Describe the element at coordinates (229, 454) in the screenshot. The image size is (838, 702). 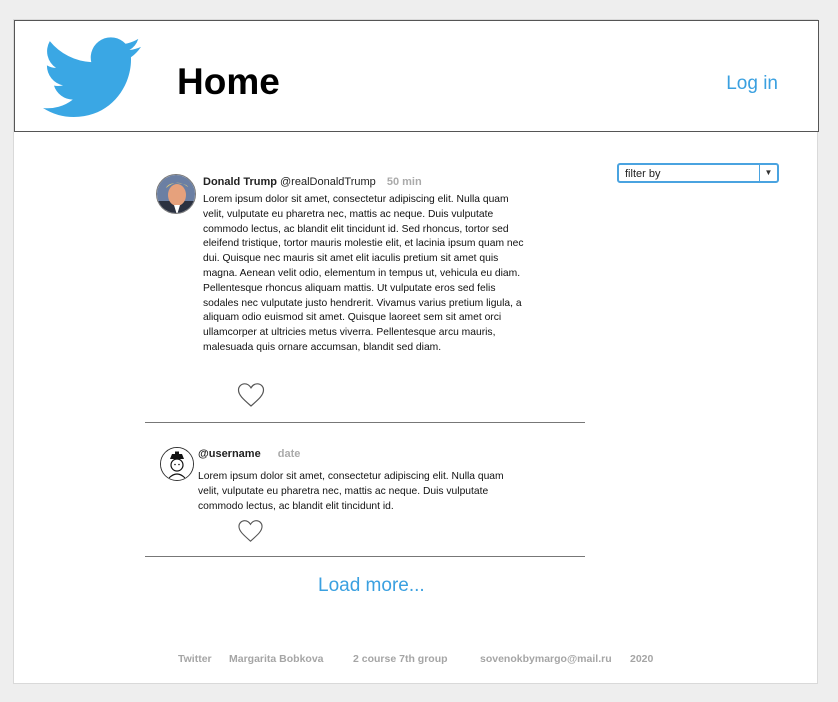
I see `tweet-author-name: @username` at that location.